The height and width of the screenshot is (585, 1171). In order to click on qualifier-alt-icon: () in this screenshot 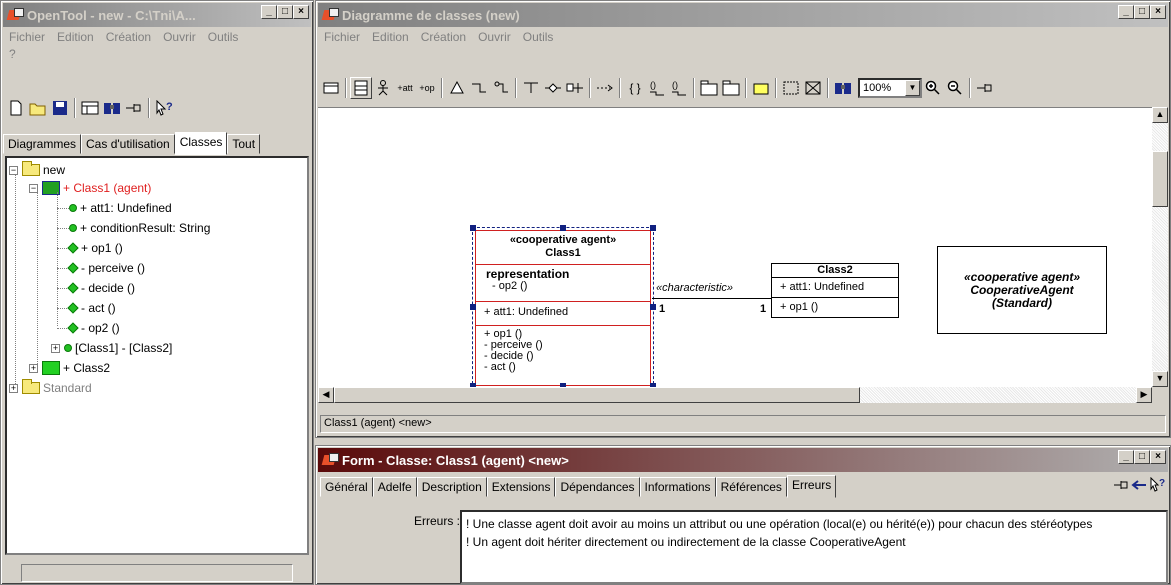, I will do `click(679, 88)`.